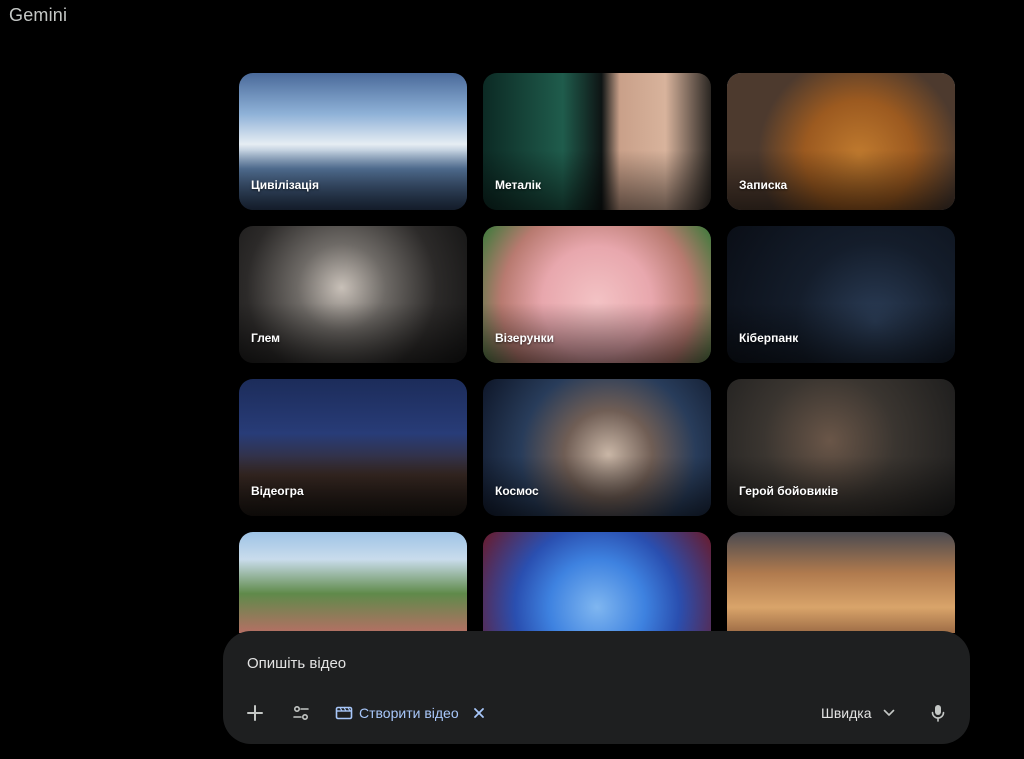  I want to click on style-tile-note: Записка, so click(841, 141).